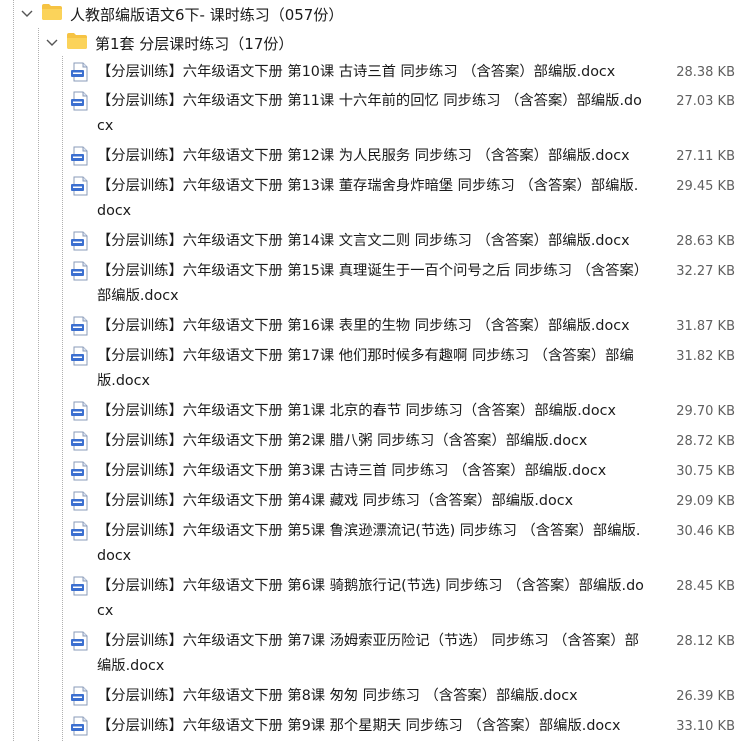  I want to click on file-size: 28.12 KB, so click(705, 641).